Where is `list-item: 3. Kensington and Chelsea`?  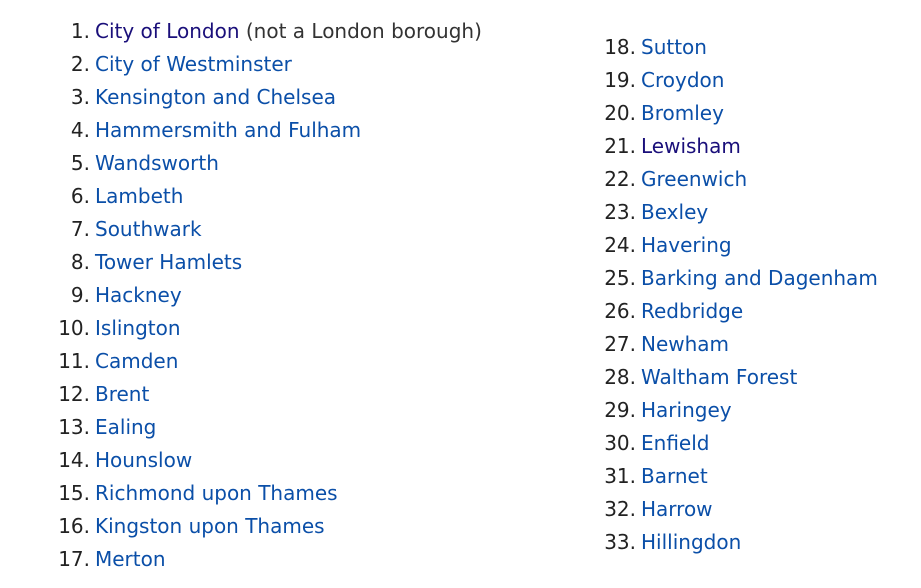 list-item: 3. Kensington and Chelsea is located at coordinates (260, 97).